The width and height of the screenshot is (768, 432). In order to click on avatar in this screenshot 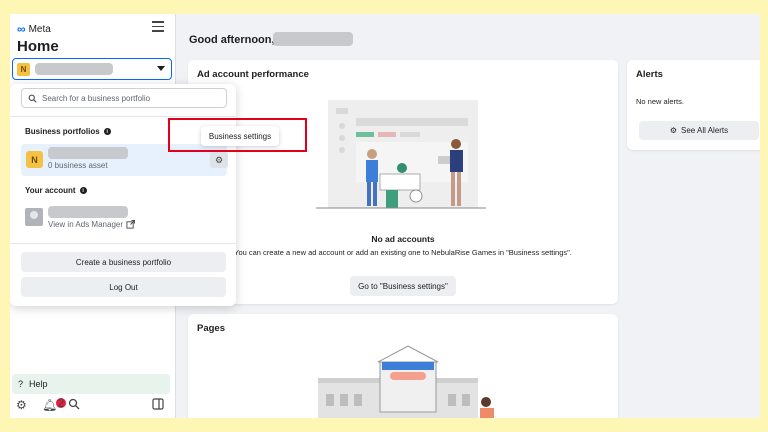, I will do `click(34, 217)`.